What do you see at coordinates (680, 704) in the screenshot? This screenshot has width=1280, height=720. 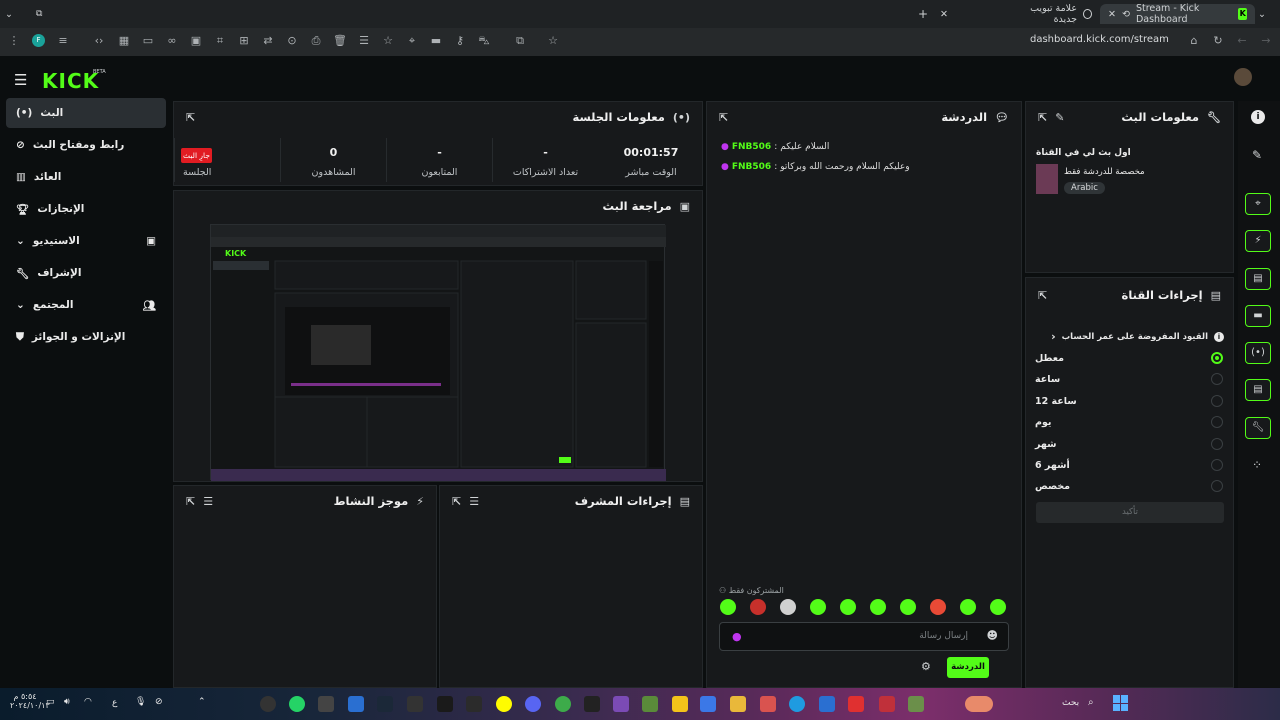 I see `rockstar-icon` at bounding box center [680, 704].